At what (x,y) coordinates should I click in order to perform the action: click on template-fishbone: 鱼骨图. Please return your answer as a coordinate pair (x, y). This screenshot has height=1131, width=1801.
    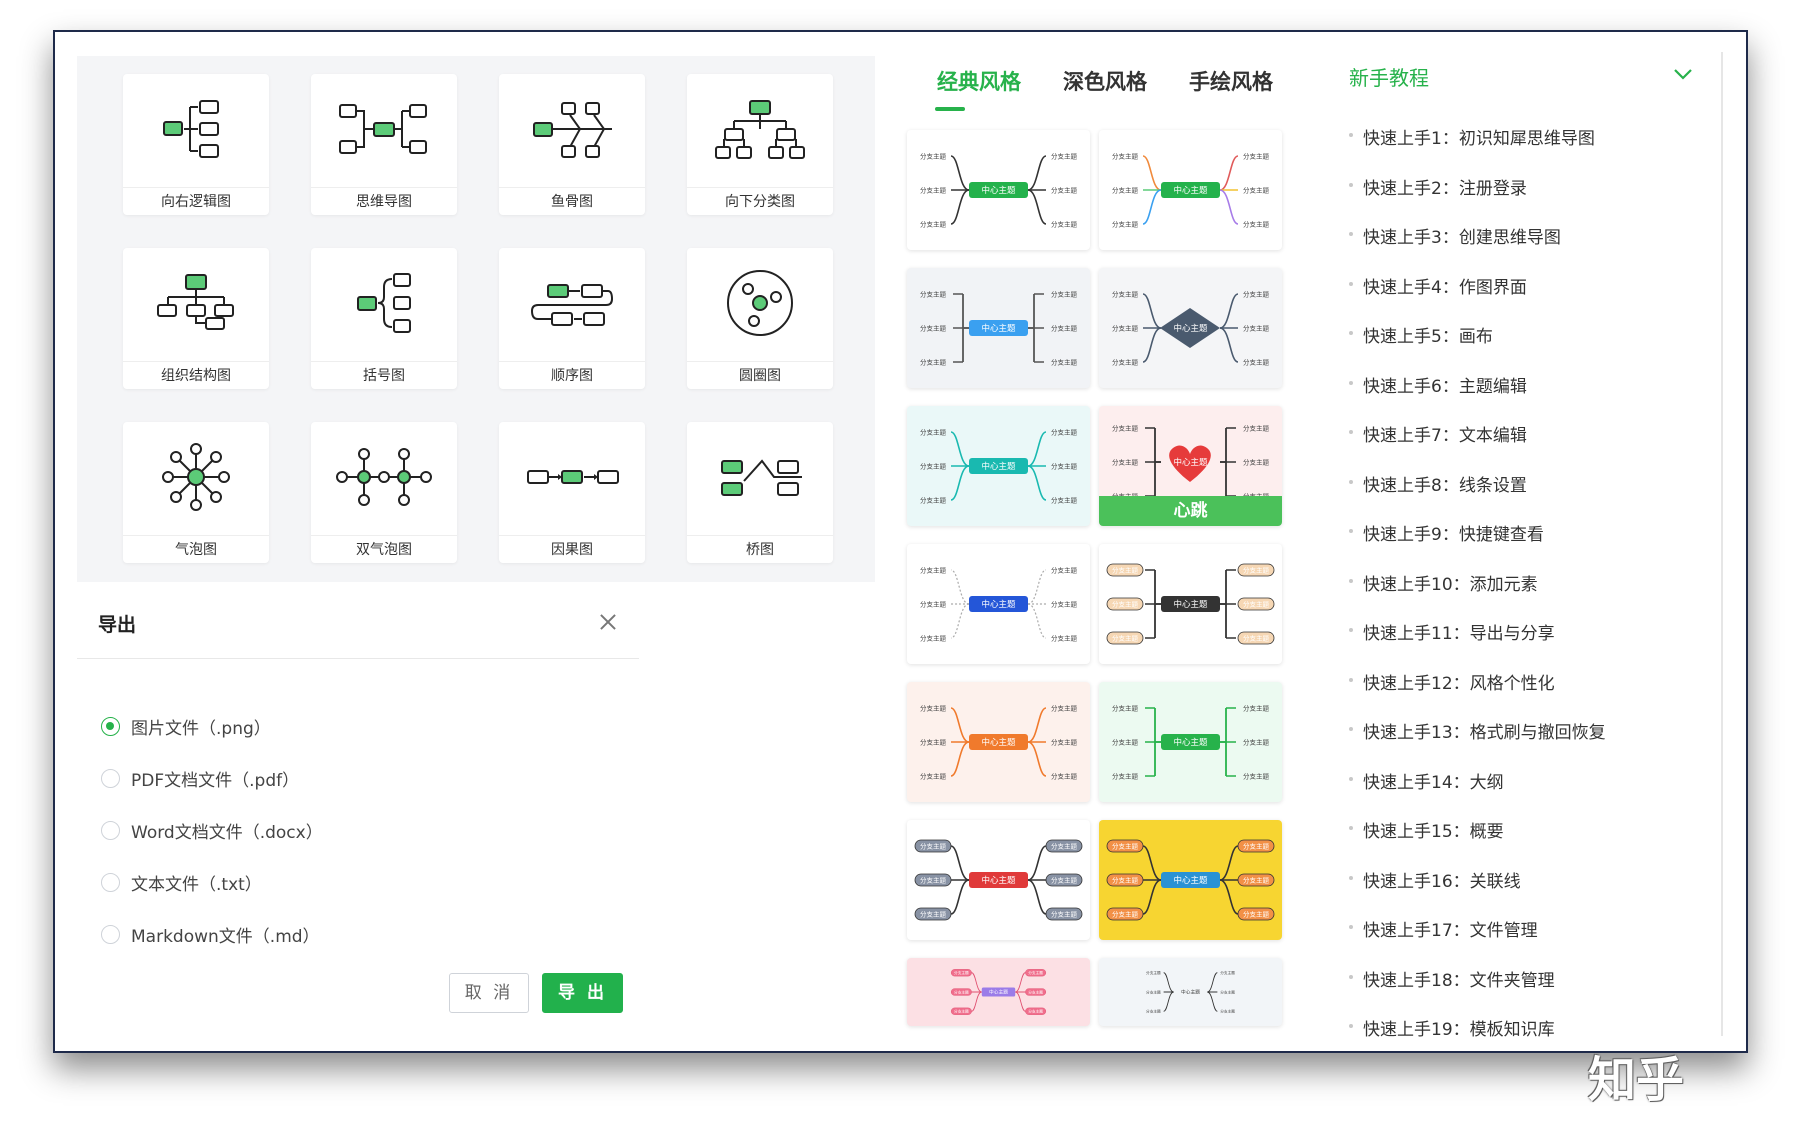
    Looking at the image, I should click on (572, 144).